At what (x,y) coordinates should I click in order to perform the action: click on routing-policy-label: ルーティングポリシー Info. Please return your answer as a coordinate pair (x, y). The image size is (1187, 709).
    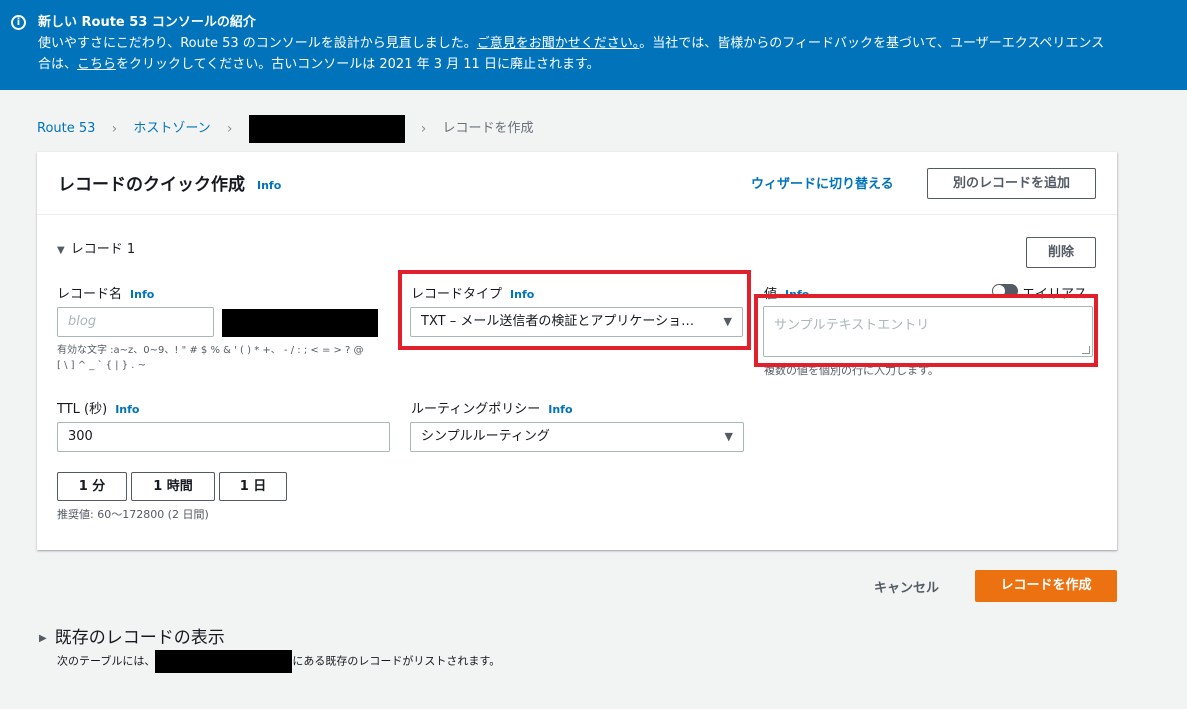
    Looking at the image, I should click on (492, 409).